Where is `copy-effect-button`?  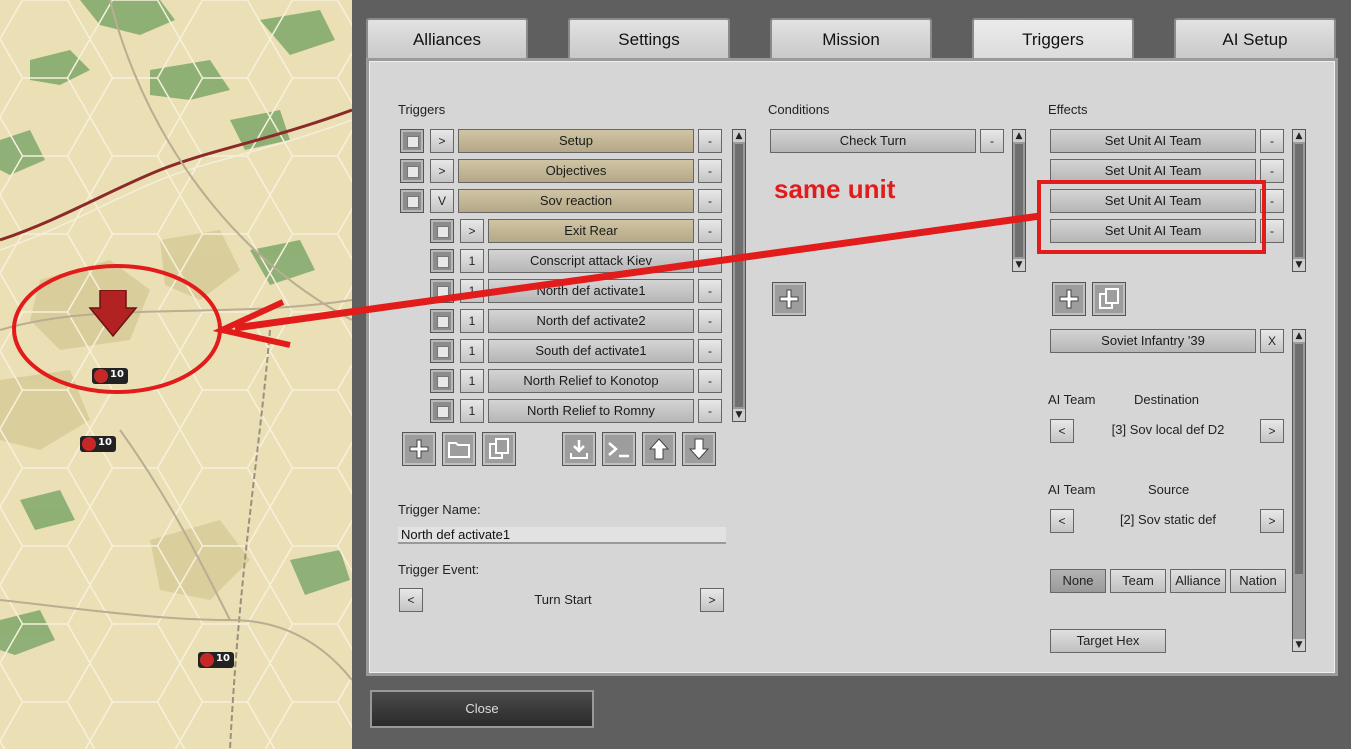 copy-effect-button is located at coordinates (1109, 299).